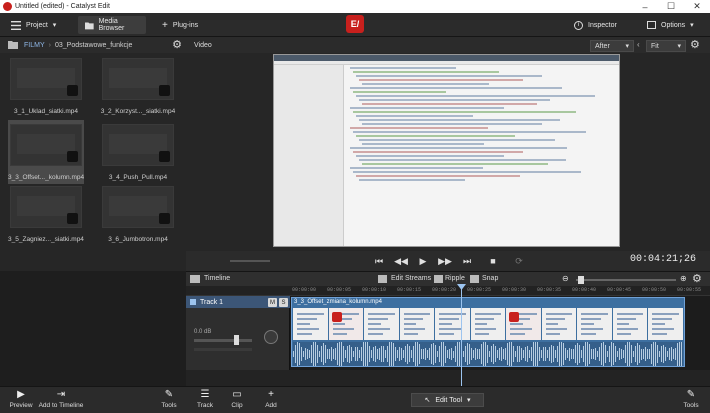  What do you see at coordinates (237, 400) in the screenshot?
I see `clip-menu-button: ▭ Clip` at bounding box center [237, 400].